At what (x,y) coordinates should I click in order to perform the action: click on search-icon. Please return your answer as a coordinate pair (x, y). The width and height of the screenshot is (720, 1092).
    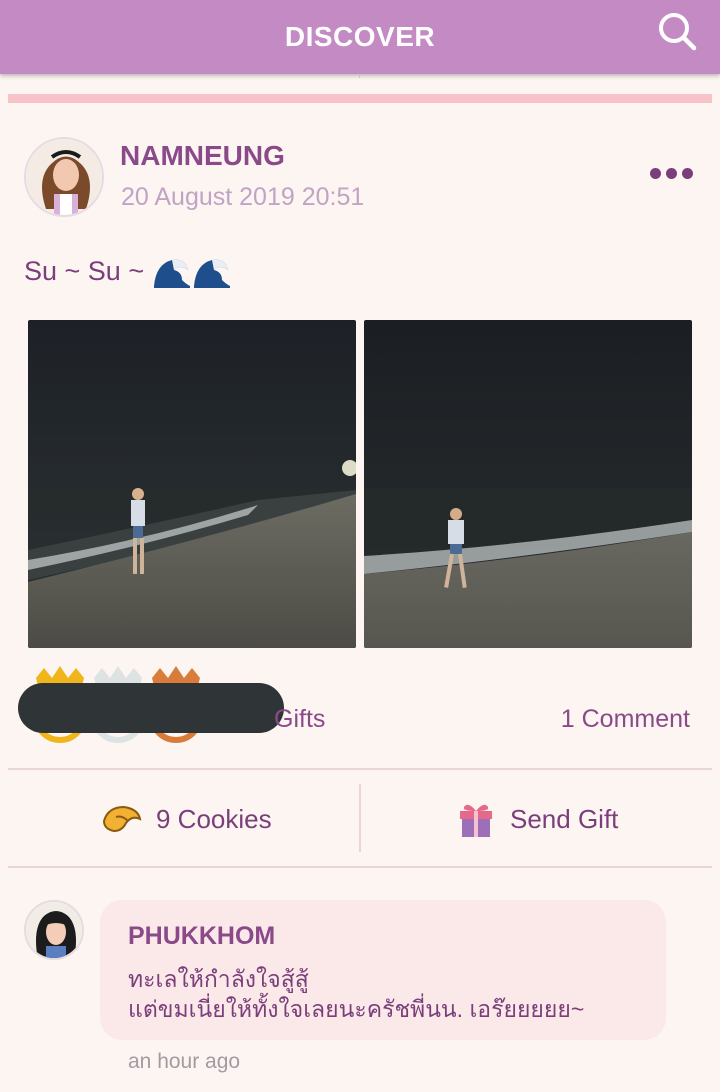
    Looking at the image, I should click on (677, 31).